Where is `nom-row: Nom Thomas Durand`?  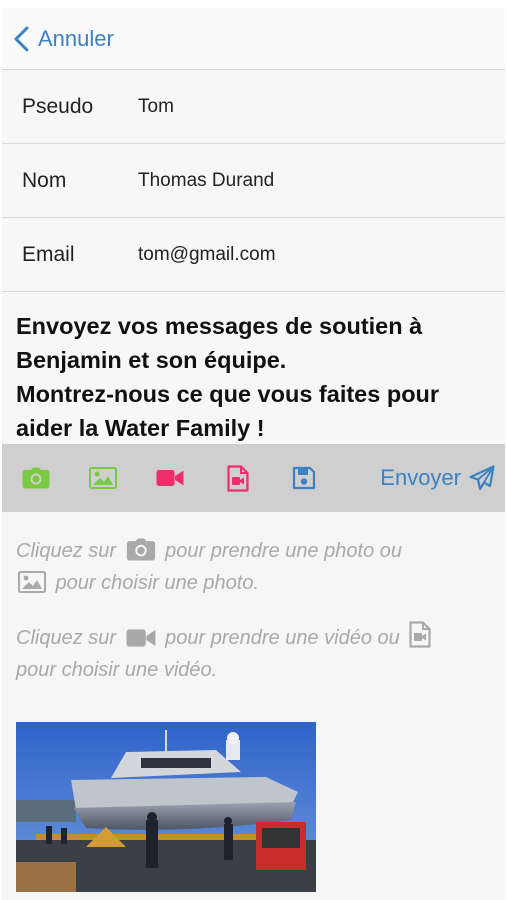
nom-row: Nom Thomas Durand is located at coordinates (253, 181).